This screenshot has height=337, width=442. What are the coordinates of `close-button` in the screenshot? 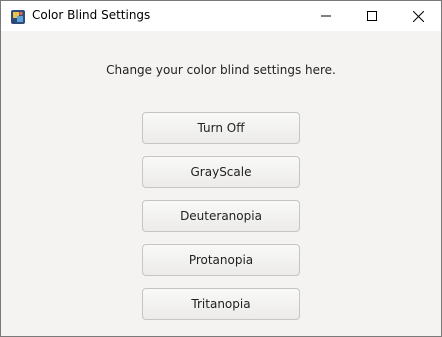 It's located at (418, 16).